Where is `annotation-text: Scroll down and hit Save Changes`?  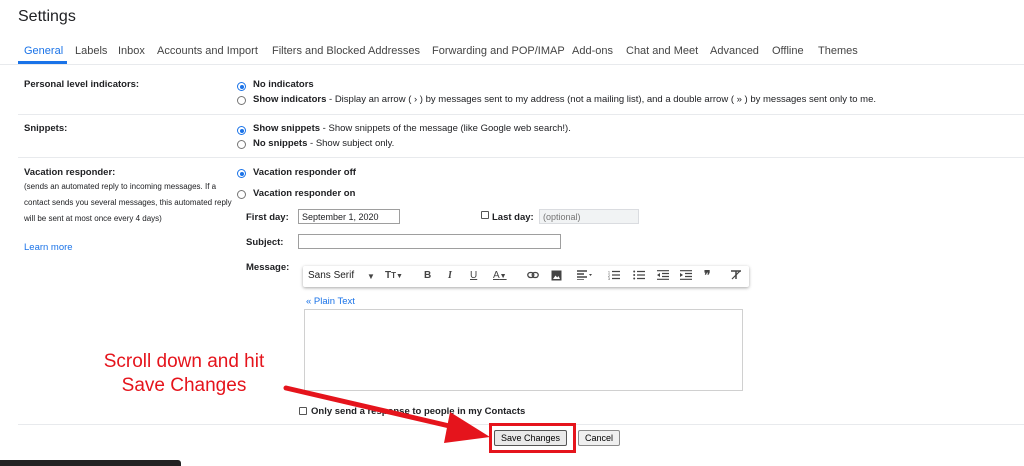 annotation-text: Scroll down and hit Save Changes is located at coordinates (184, 373).